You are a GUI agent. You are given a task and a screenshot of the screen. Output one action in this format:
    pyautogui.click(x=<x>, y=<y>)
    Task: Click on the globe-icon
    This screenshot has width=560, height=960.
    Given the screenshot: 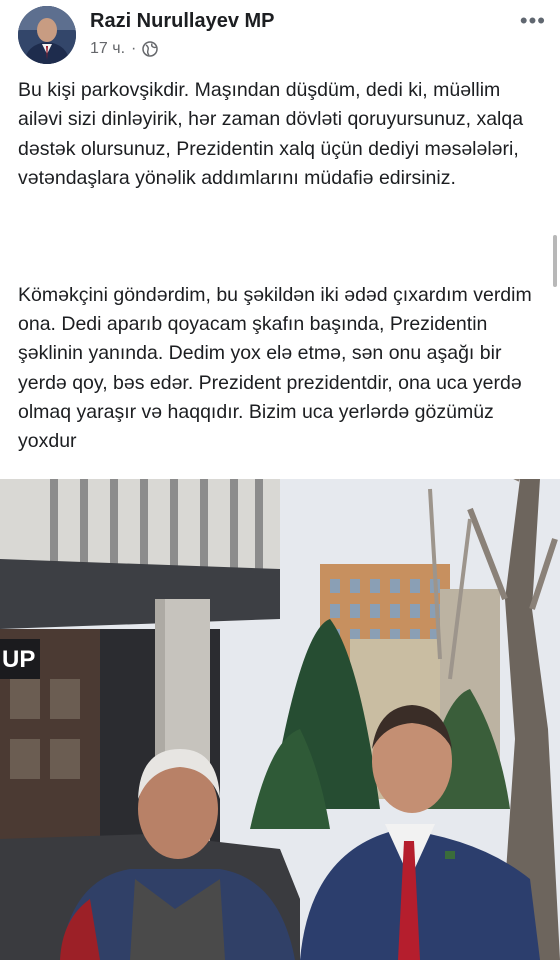 What is the action you would take?
    pyautogui.click(x=150, y=49)
    